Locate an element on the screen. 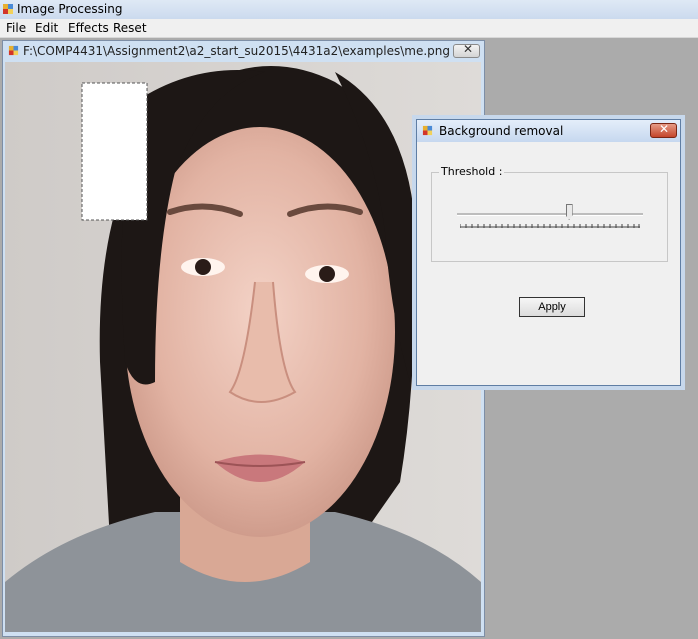 The width and height of the screenshot is (698, 639). dialog-titlebar: Background removal ✕ is located at coordinates (548, 131).